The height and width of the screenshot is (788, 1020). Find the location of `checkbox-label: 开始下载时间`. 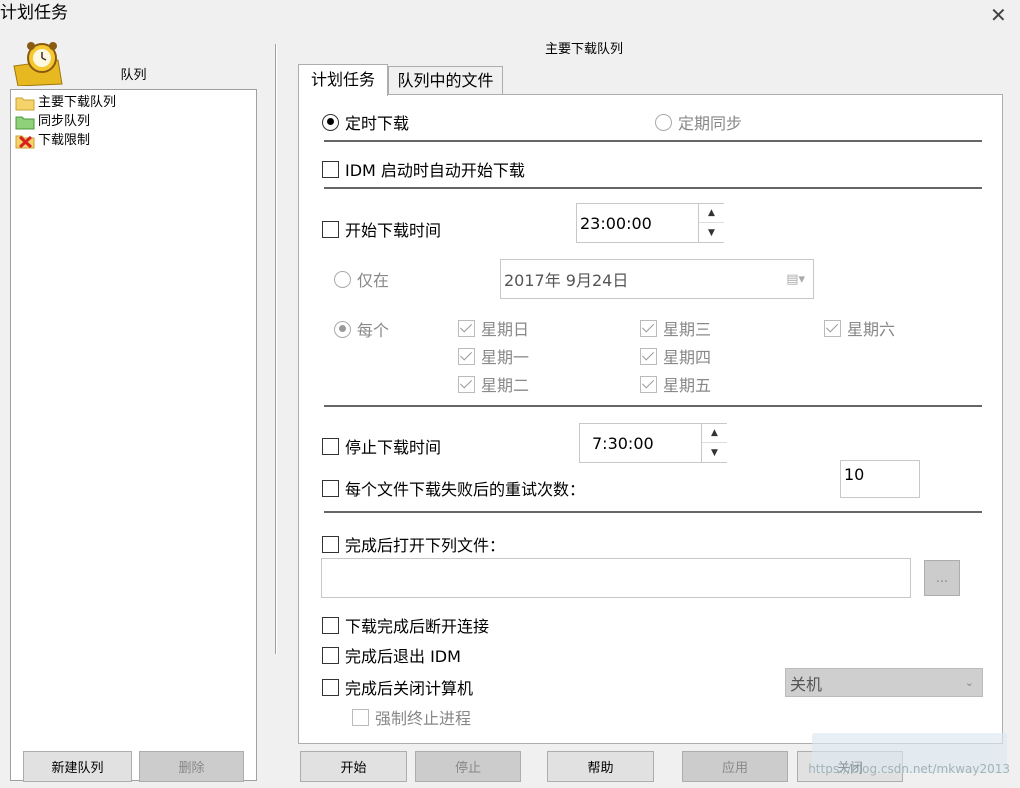

checkbox-label: 开始下载时间 is located at coordinates (393, 230).